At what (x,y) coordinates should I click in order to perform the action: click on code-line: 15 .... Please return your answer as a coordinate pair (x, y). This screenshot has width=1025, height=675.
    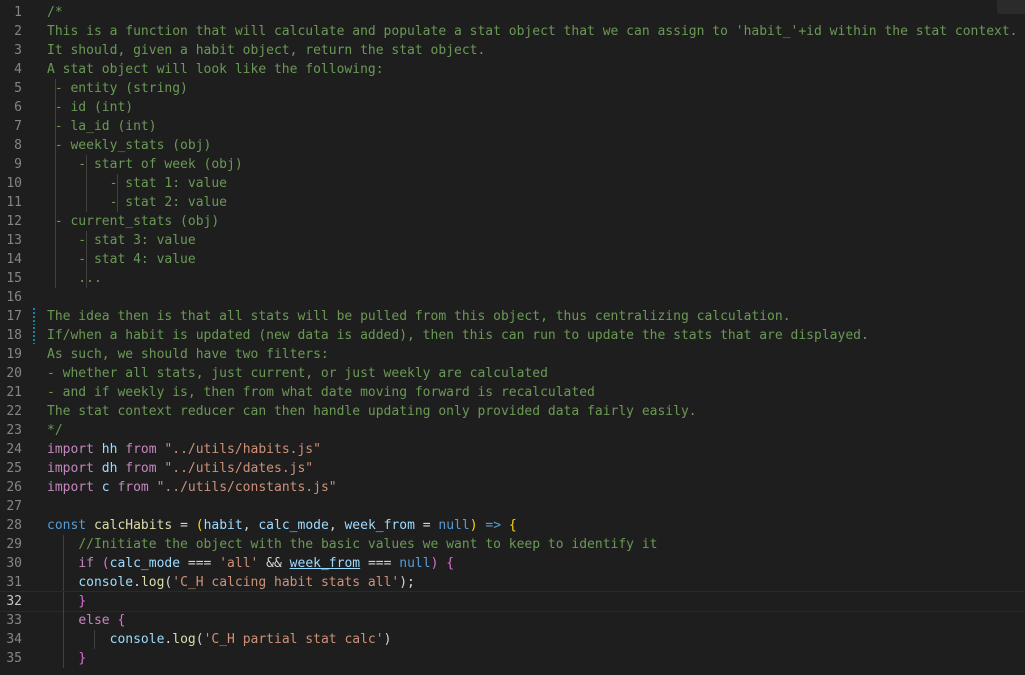
    Looking at the image, I should click on (512, 278).